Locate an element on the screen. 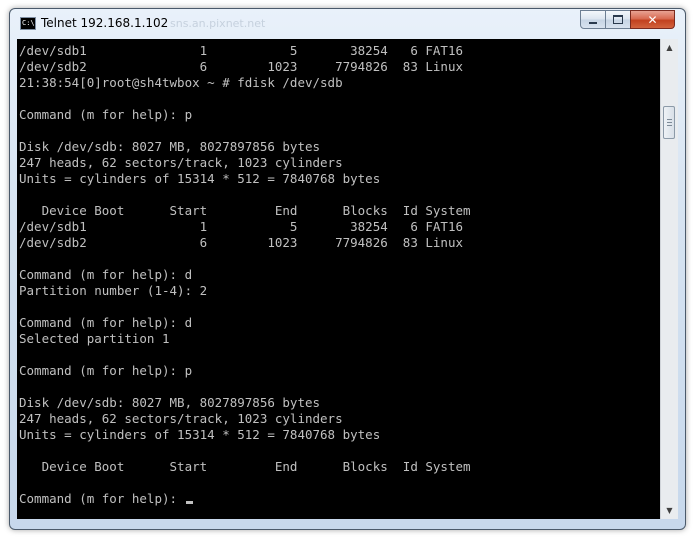 This screenshot has width=700, height=545. scrollbar-thumb is located at coordinates (669, 122).